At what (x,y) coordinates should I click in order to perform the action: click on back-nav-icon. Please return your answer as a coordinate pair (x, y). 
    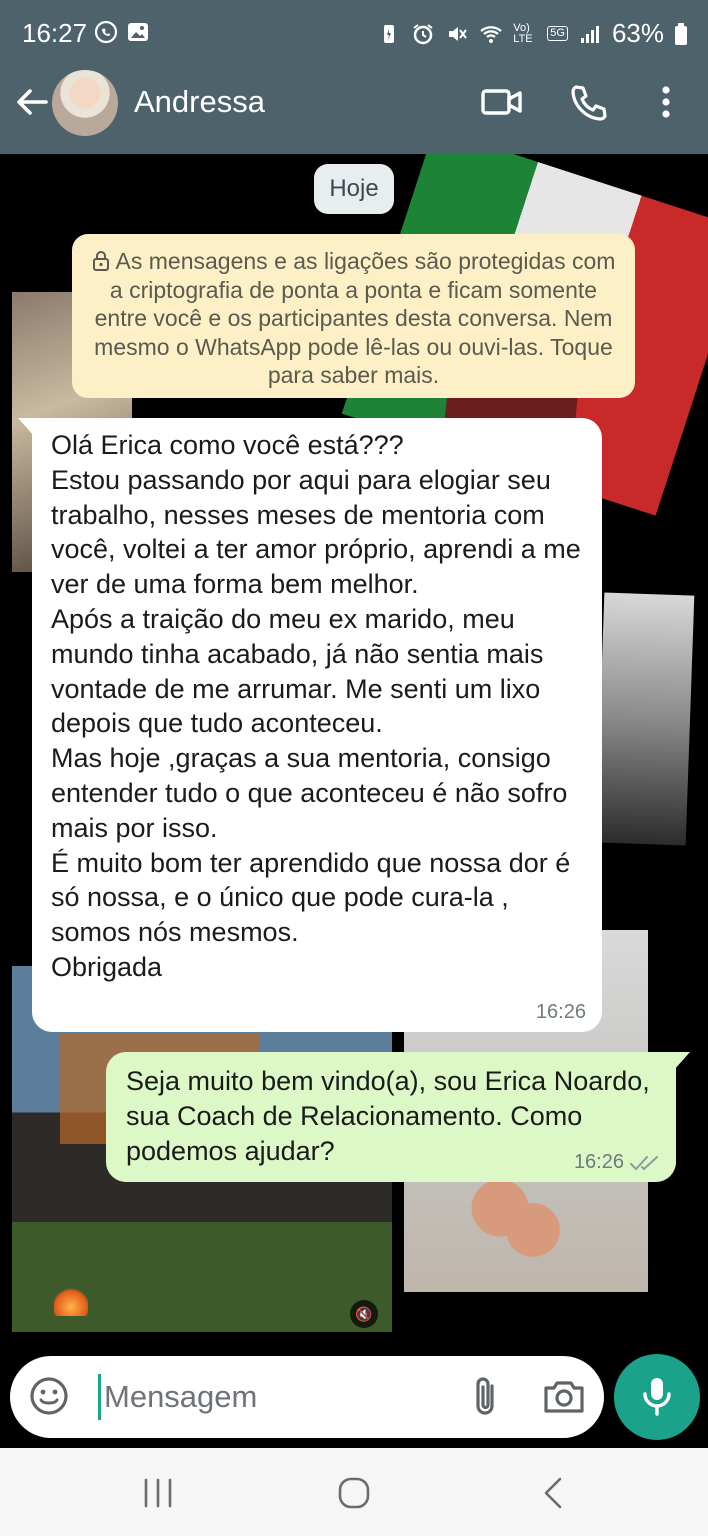
    Looking at the image, I should click on (554, 1493).